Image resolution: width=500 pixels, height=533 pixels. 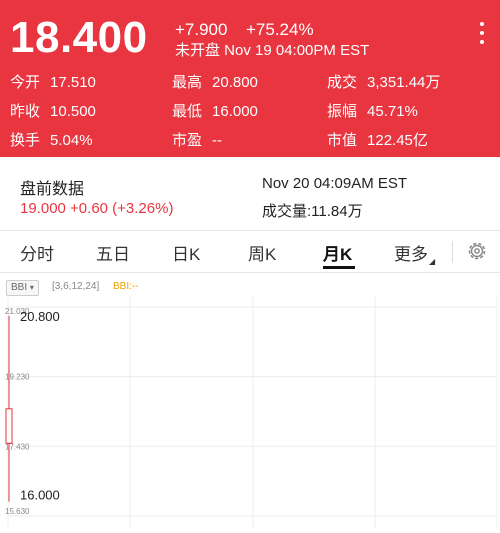 I want to click on stat-turnover: 换手 5.04%, so click(x=51, y=141).